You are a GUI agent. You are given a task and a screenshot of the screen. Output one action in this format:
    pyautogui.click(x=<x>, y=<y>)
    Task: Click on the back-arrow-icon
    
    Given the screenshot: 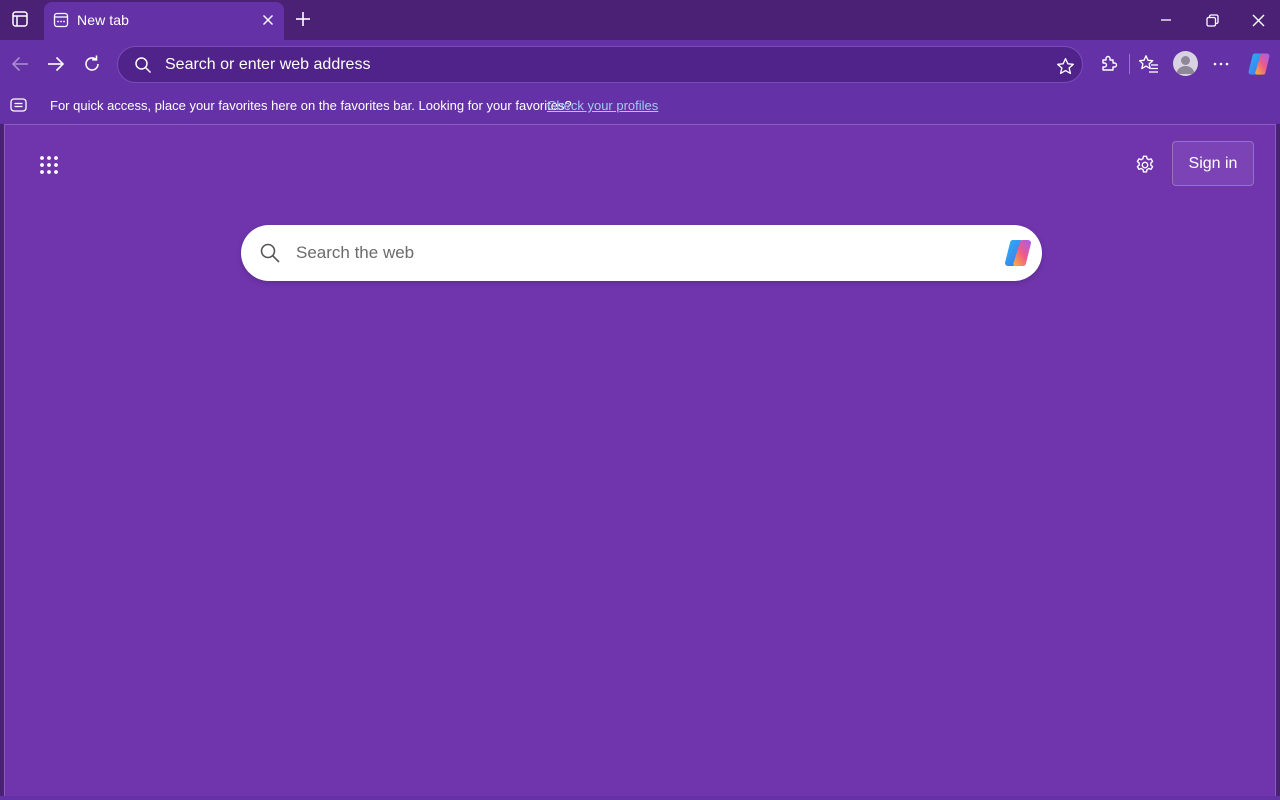 What is the action you would take?
    pyautogui.click(x=19, y=64)
    